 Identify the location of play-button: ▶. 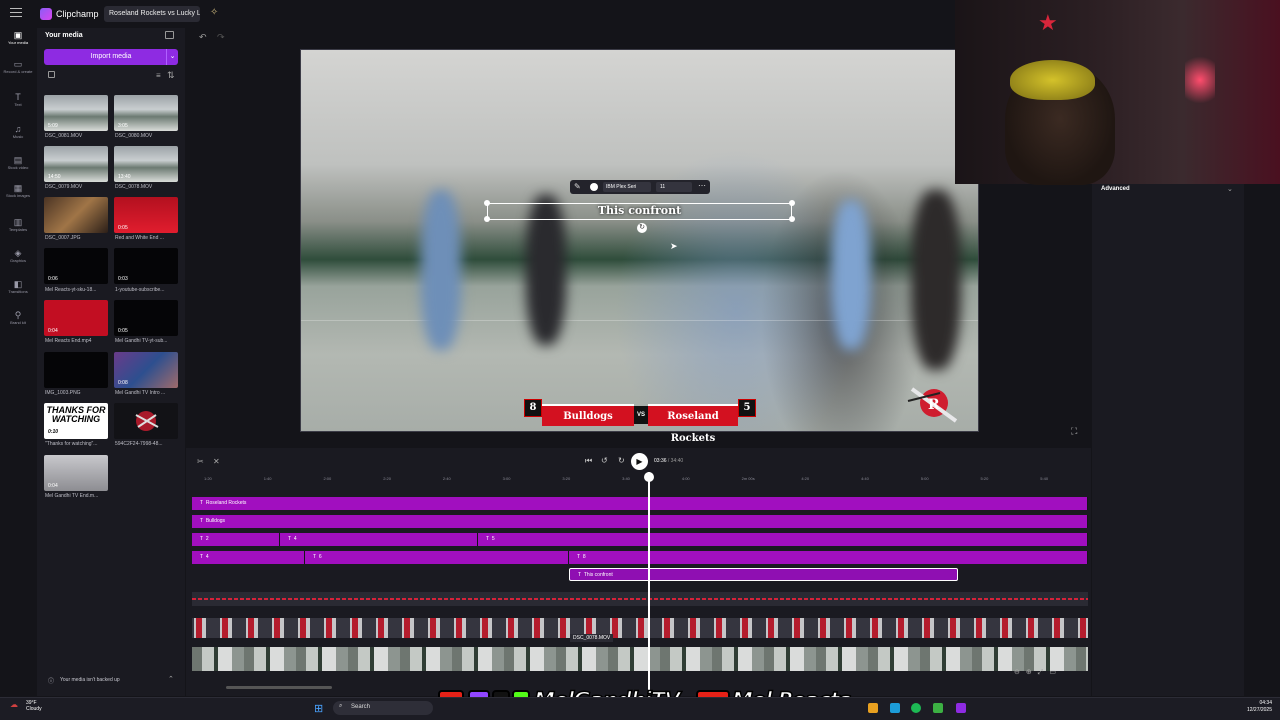
(639, 461).